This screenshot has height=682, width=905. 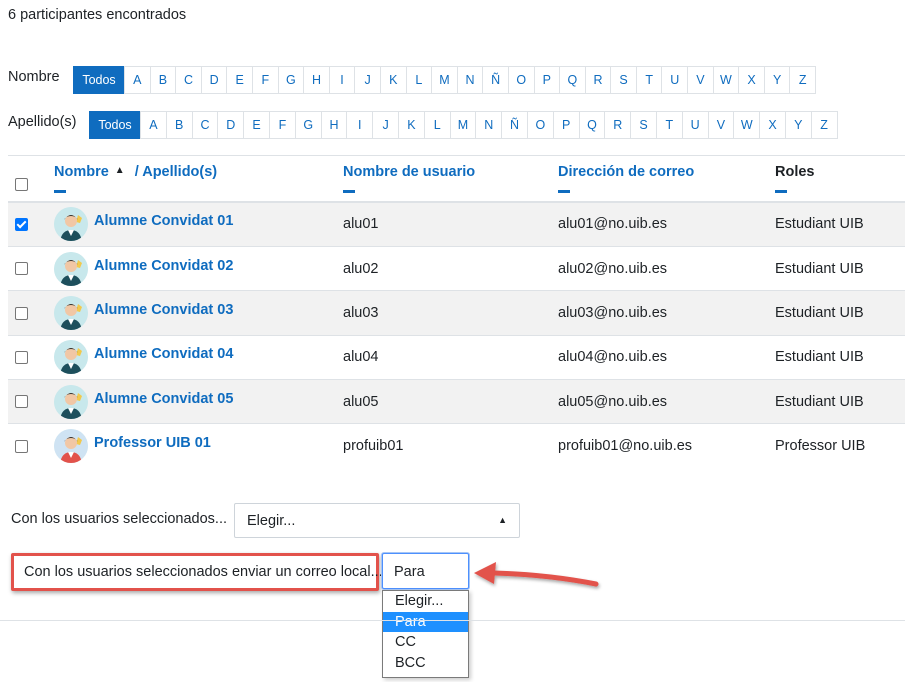 What do you see at coordinates (409, 172) in the screenshot?
I see `sort-username-link: Nombre de usuario` at bounding box center [409, 172].